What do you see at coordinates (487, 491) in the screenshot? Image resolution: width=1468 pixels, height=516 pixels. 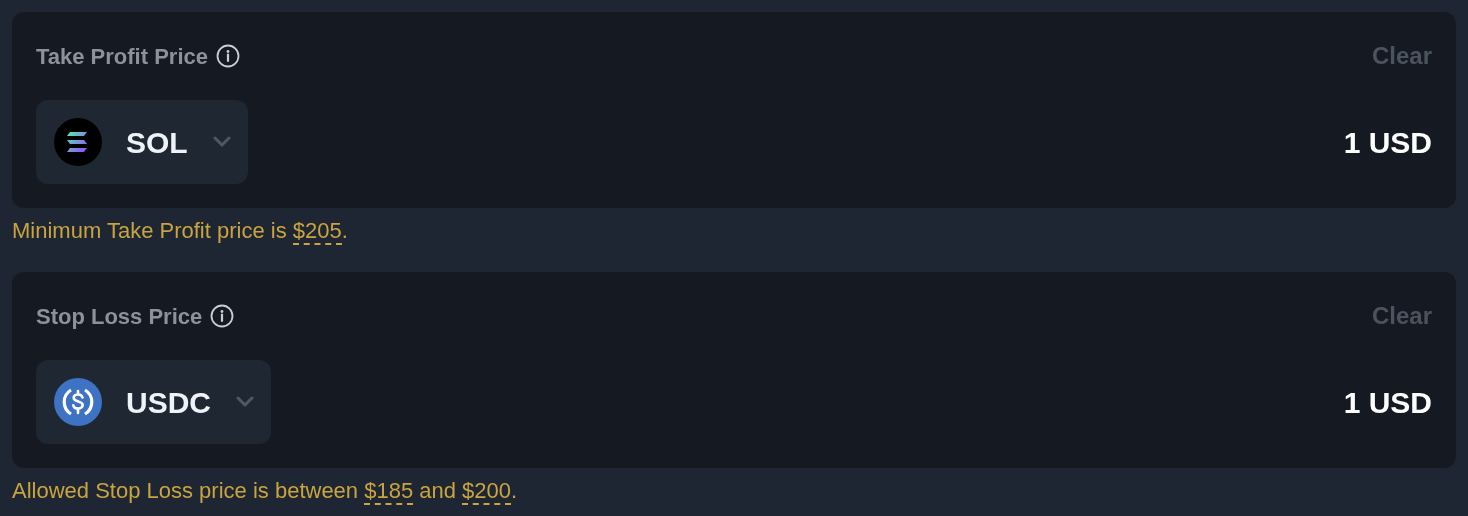 I see `price-link: $200` at bounding box center [487, 491].